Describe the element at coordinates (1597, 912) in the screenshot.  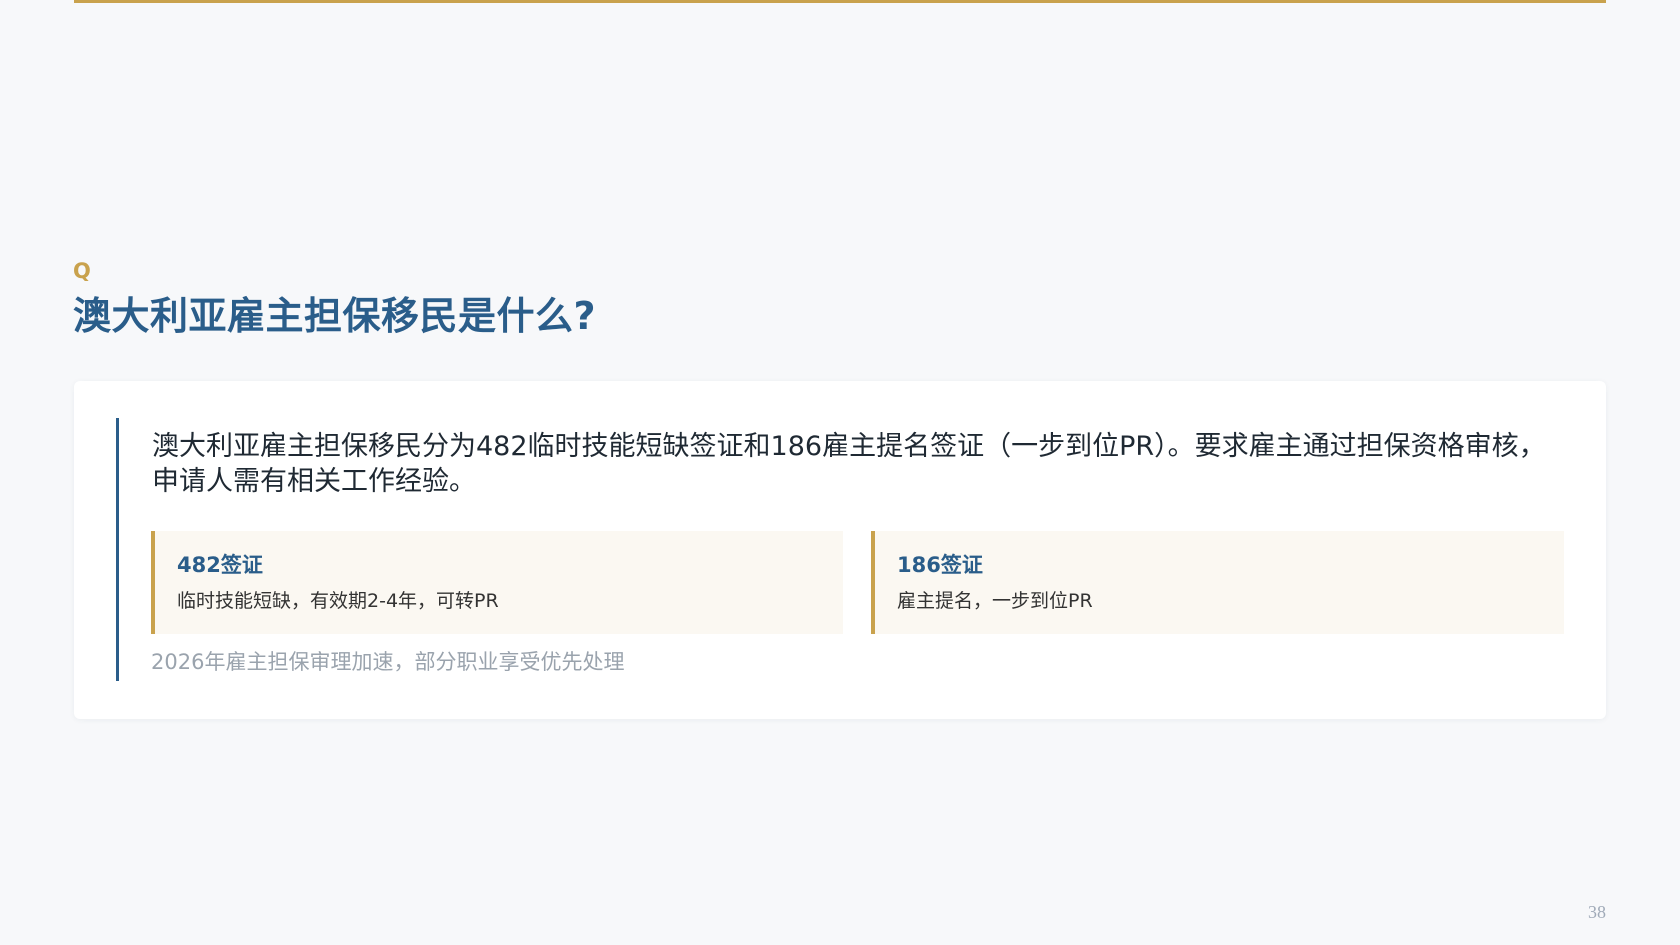
I see `page-number: 38` at that location.